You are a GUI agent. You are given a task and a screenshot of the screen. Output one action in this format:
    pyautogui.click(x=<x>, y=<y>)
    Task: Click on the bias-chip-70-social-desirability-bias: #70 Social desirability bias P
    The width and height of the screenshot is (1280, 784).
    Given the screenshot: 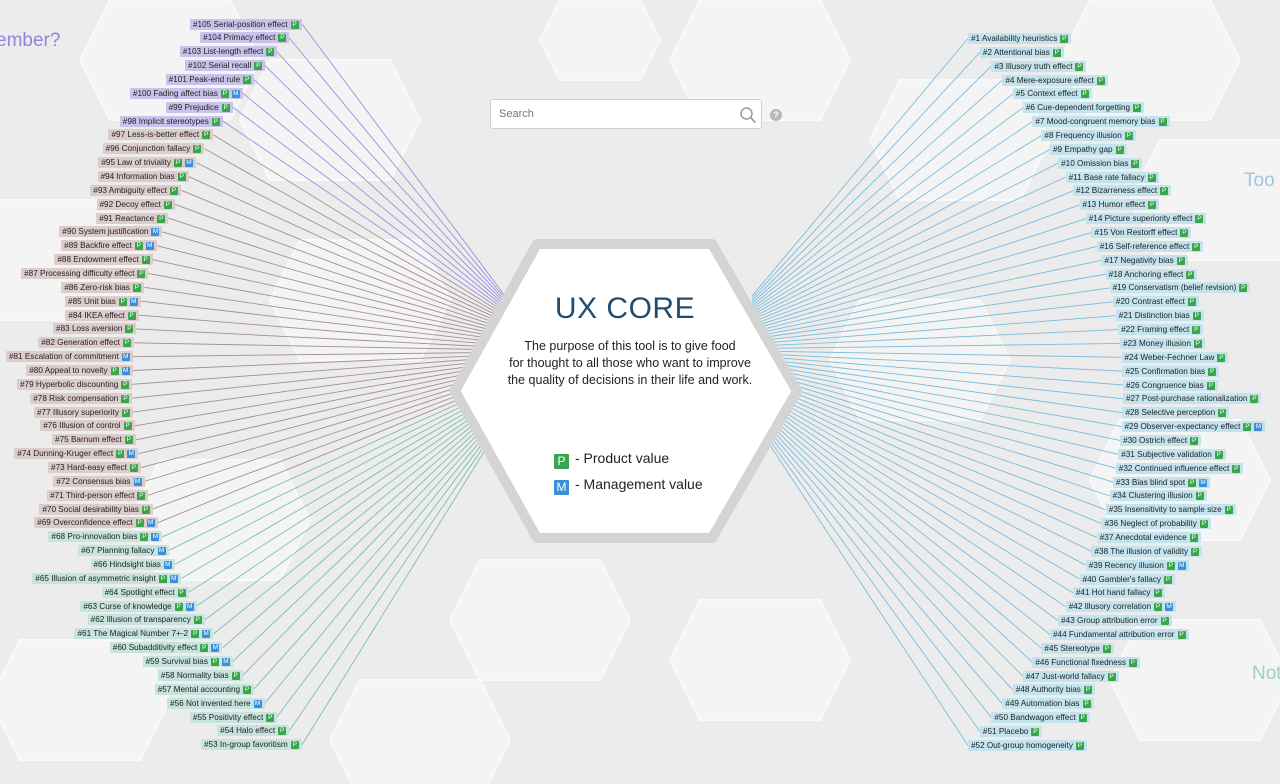 What is the action you would take?
    pyautogui.click(x=96, y=509)
    